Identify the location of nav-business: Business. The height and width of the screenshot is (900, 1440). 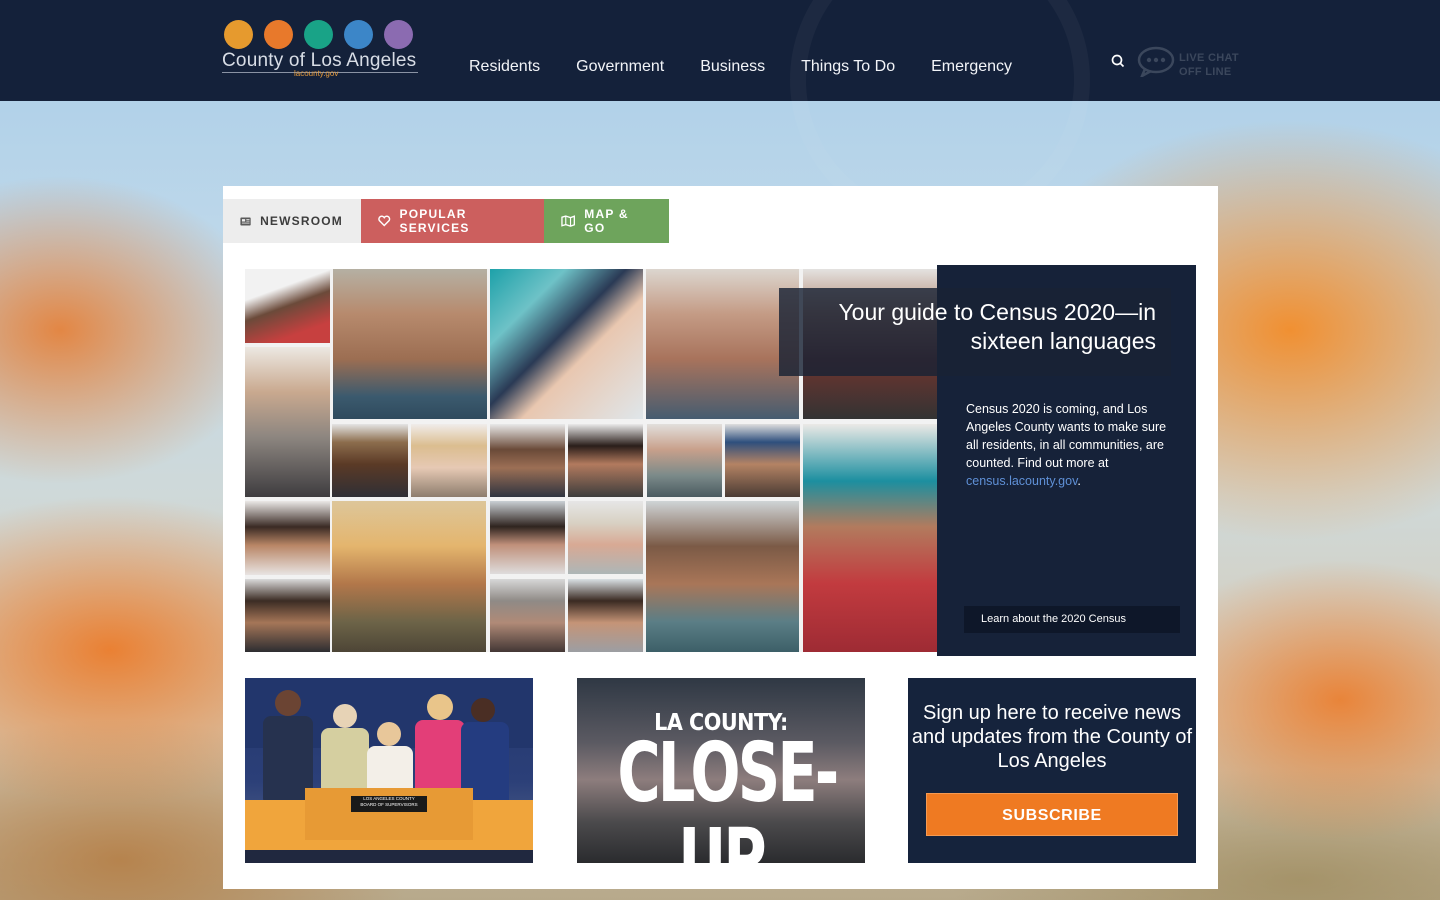
(732, 67).